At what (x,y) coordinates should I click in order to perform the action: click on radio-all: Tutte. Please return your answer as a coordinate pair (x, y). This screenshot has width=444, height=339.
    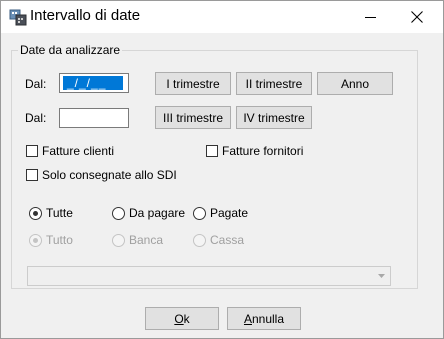
    Looking at the image, I should click on (51, 213).